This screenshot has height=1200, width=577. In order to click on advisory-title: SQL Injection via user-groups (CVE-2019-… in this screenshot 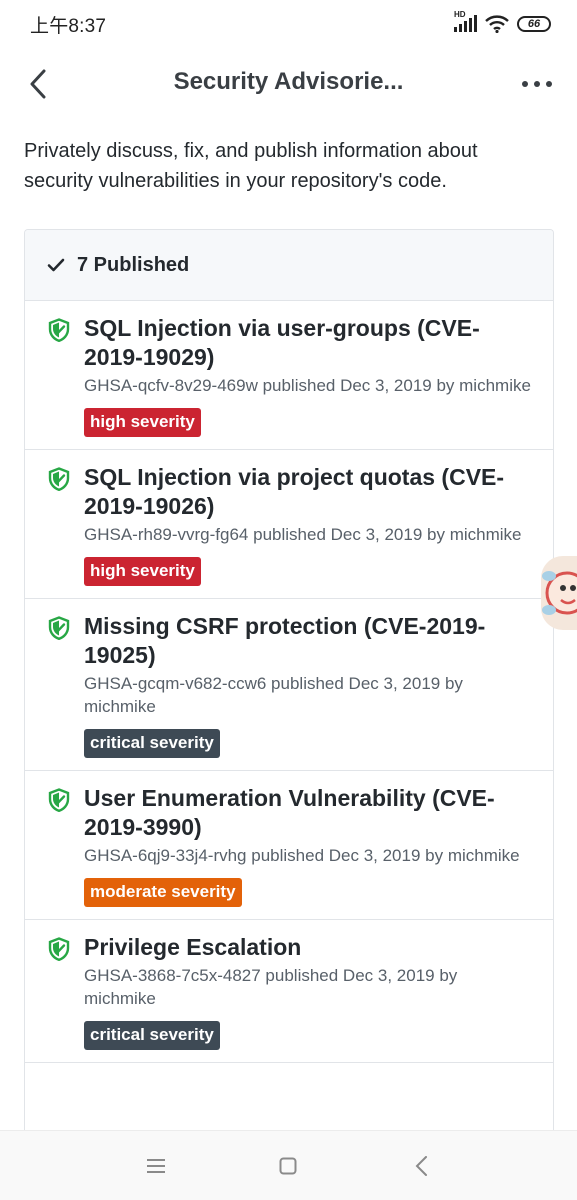, I will do `click(308, 343)`.